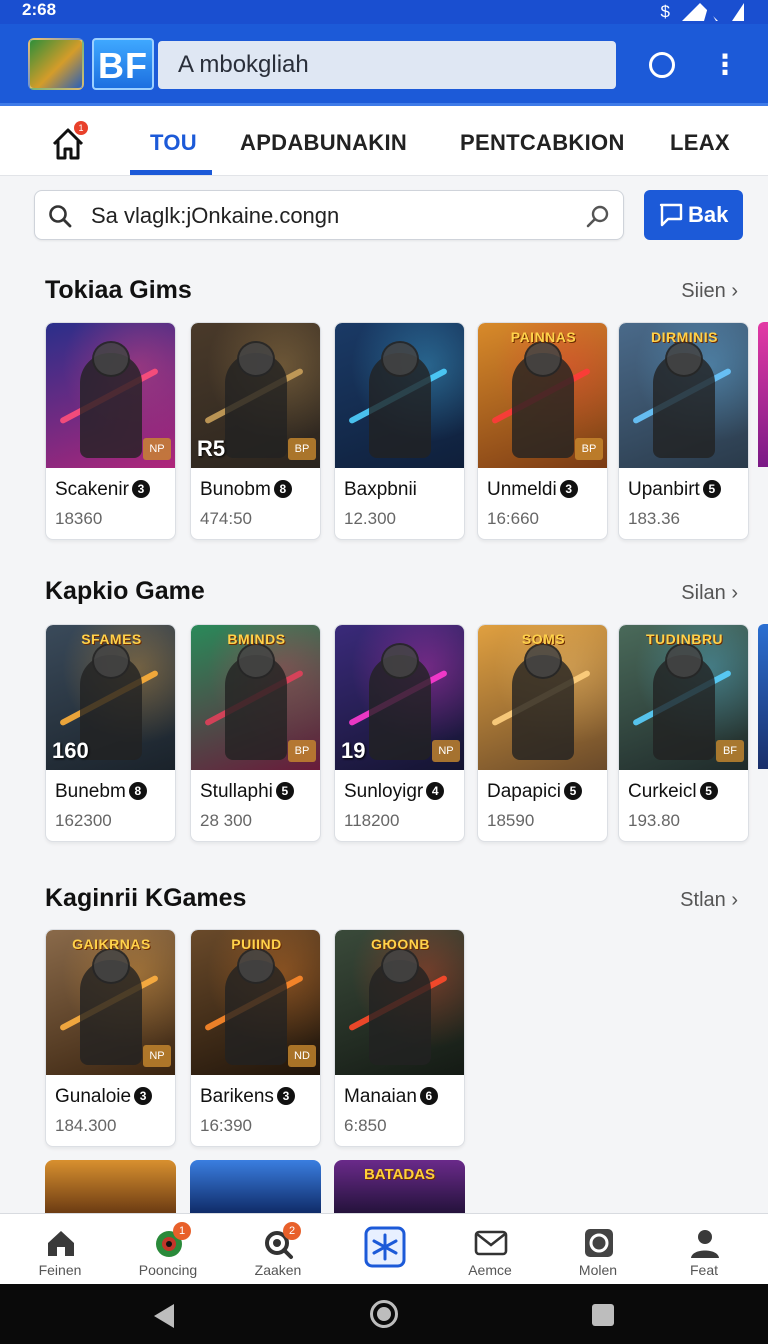 This screenshot has height=1344, width=768. What do you see at coordinates (92, 489) in the screenshot?
I see `game-card-title: Scakenir` at bounding box center [92, 489].